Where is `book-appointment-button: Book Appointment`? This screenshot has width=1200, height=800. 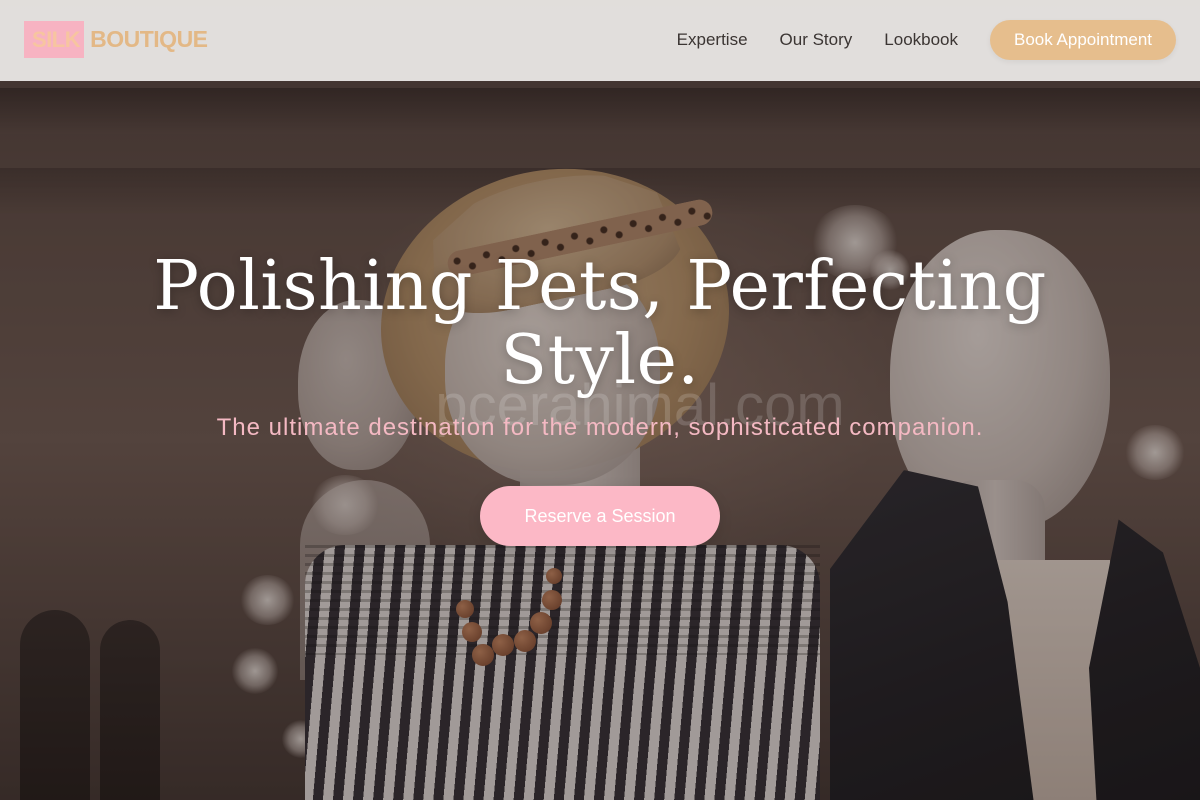
book-appointment-button: Book Appointment is located at coordinates (1083, 40).